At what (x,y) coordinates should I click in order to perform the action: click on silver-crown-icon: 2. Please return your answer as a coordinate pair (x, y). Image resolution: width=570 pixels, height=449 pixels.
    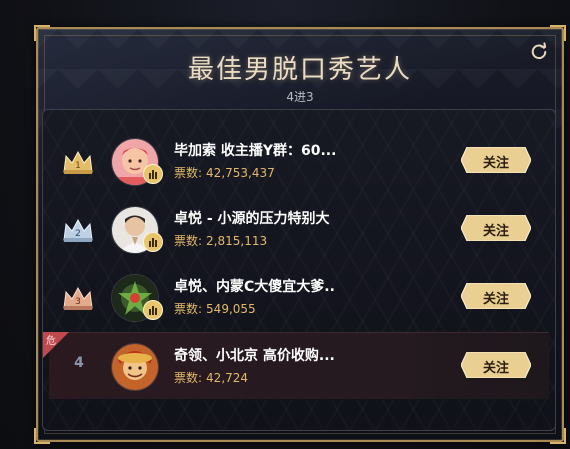
    Looking at the image, I should click on (78, 230).